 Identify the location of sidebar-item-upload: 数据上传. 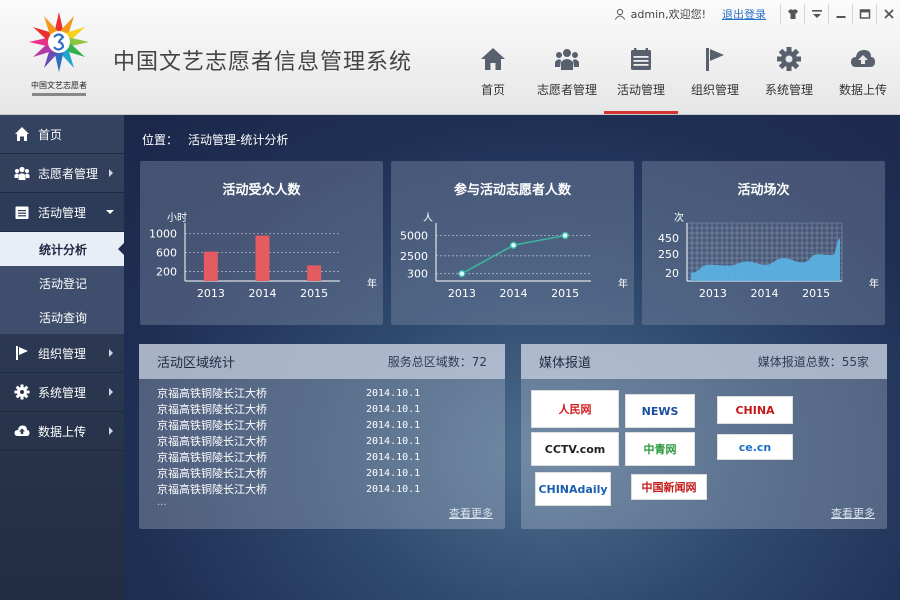
(62, 431).